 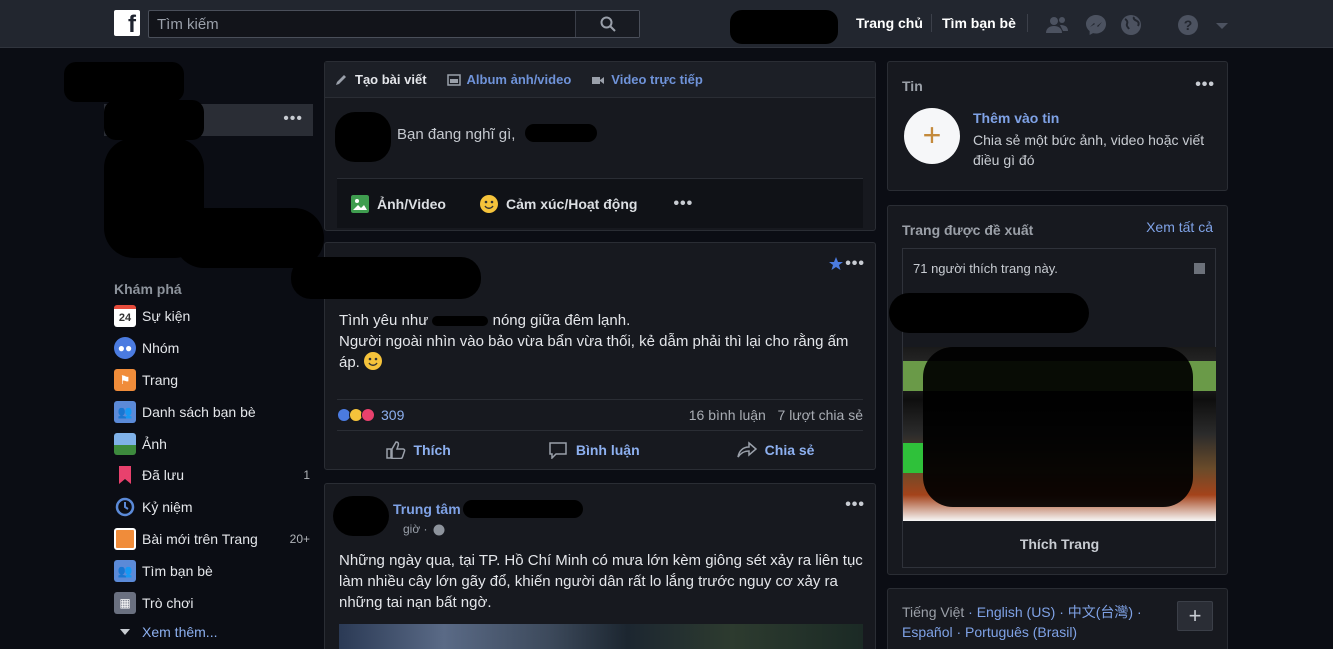 I want to click on nav-home-link: Trang chủ, so click(x=889, y=23).